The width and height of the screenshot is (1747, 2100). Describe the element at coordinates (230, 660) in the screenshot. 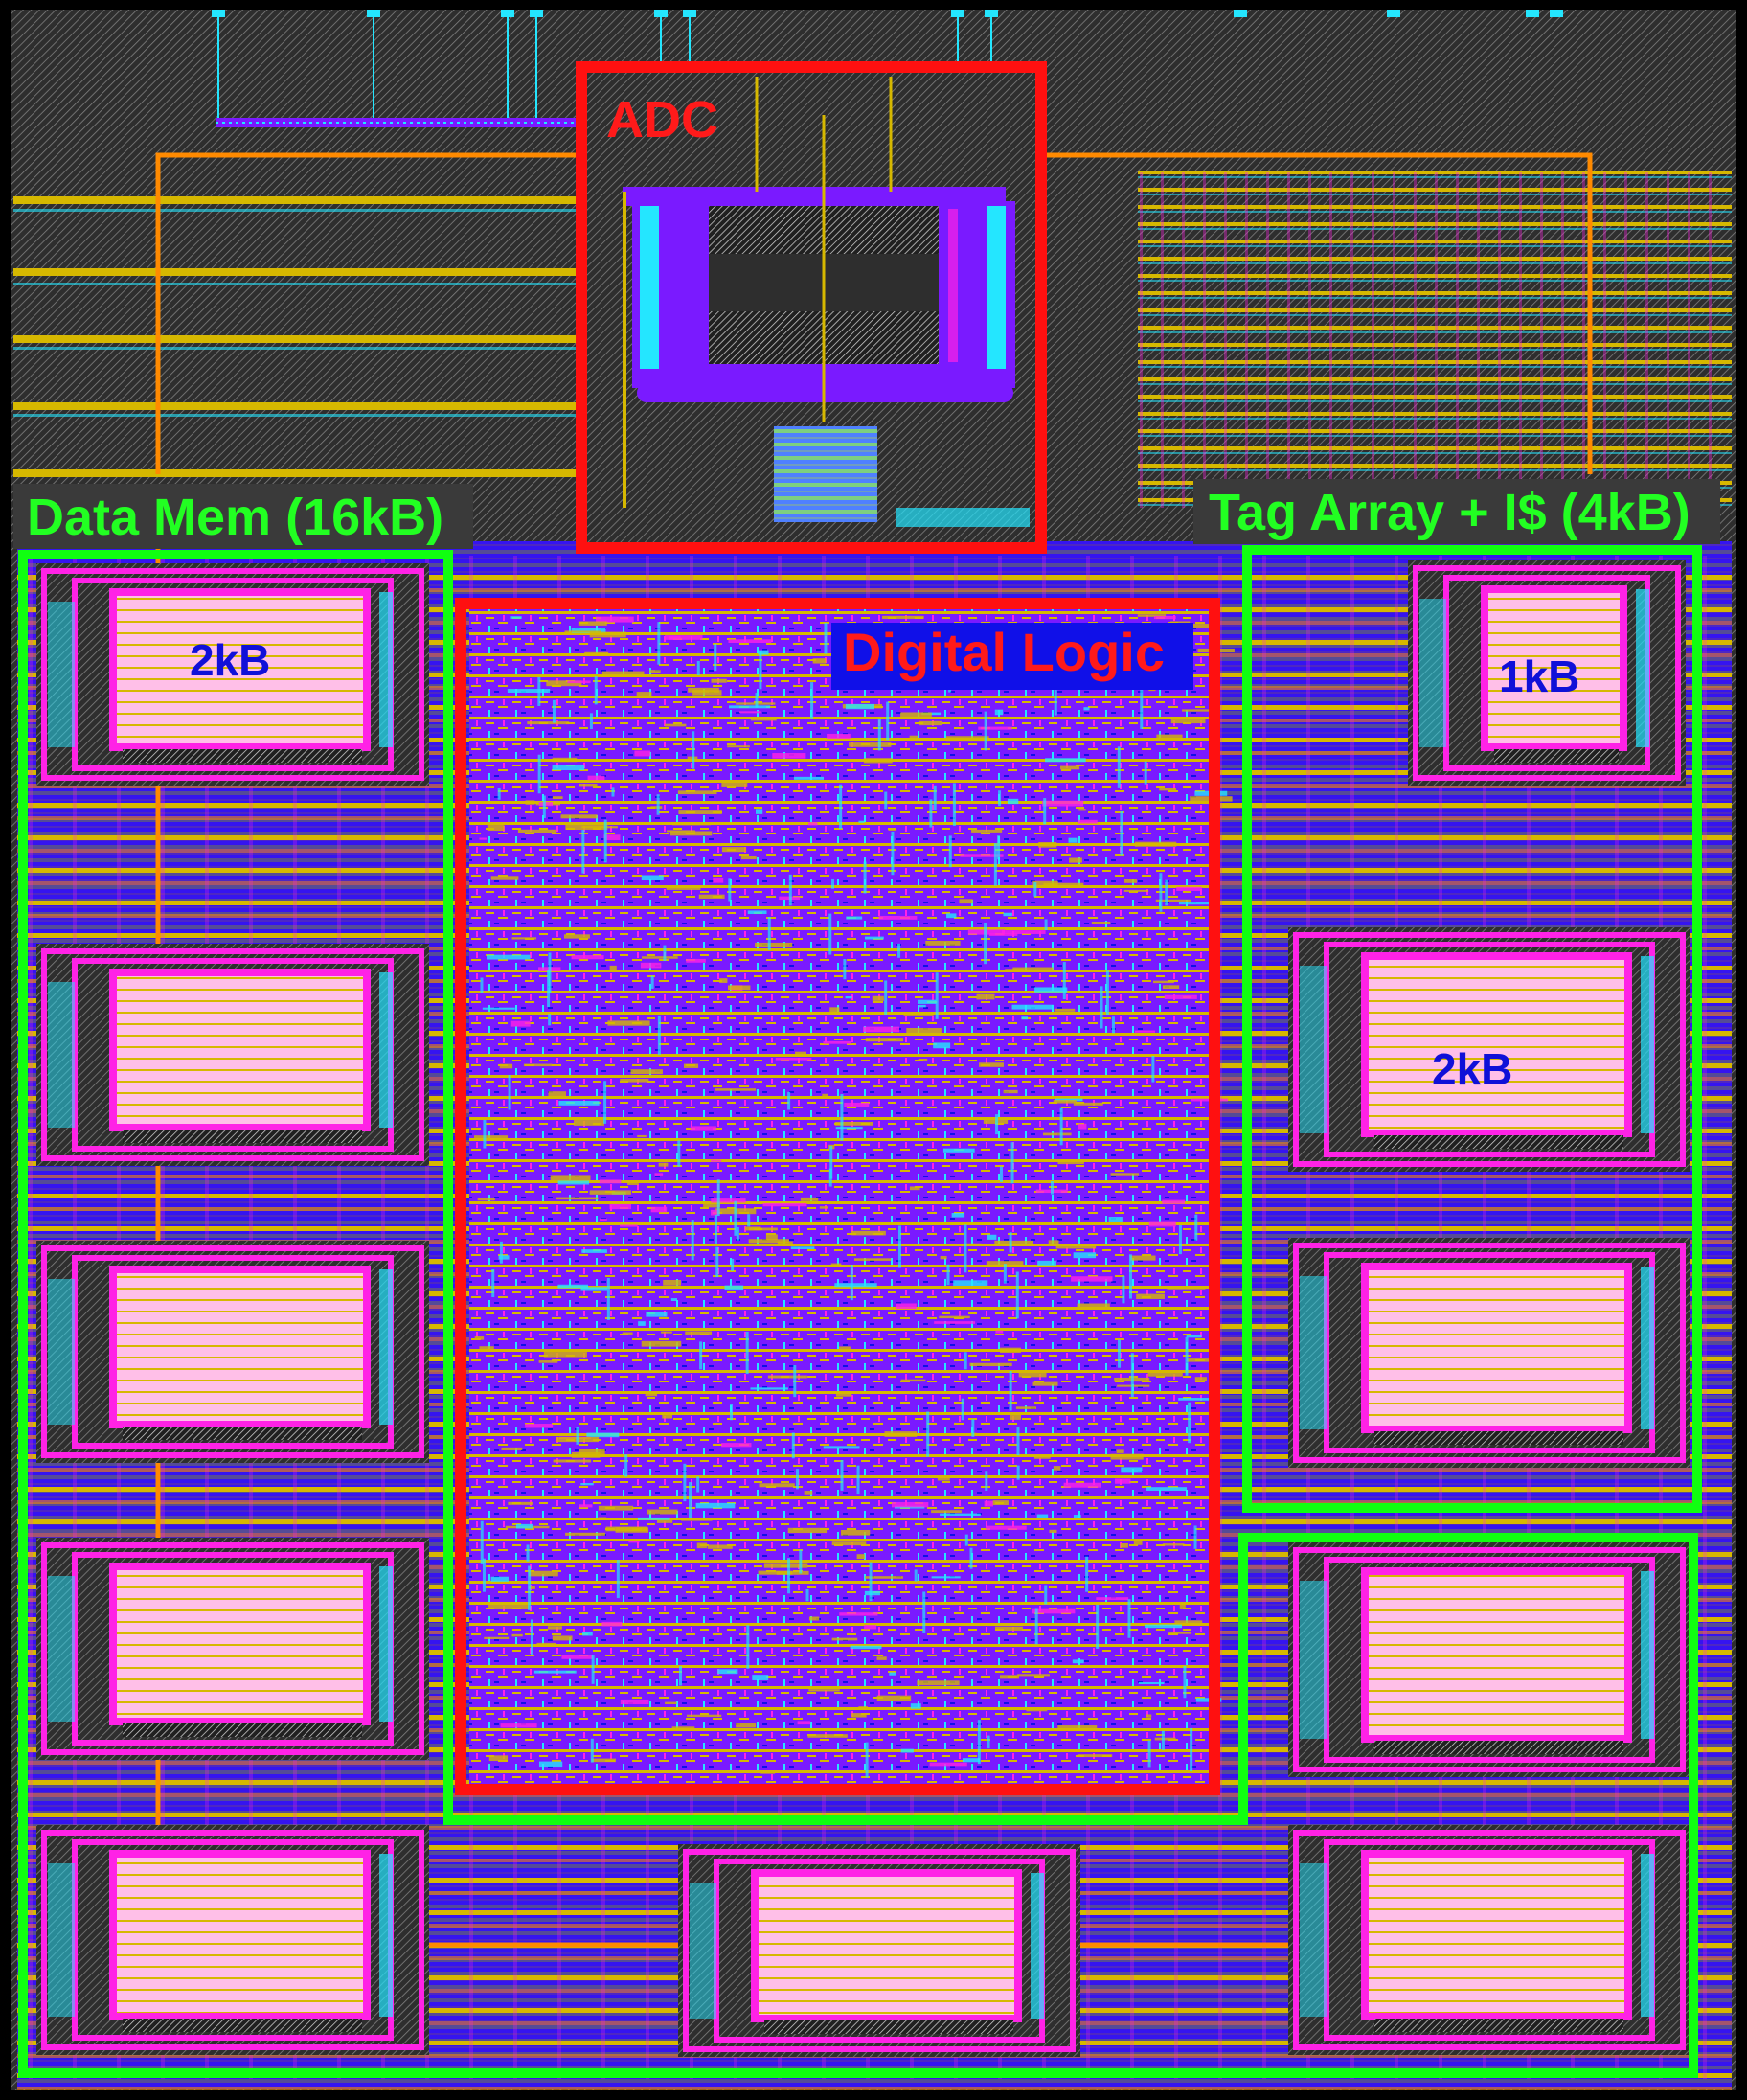

I see `mem-2kb-left-label: 2kB` at that location.